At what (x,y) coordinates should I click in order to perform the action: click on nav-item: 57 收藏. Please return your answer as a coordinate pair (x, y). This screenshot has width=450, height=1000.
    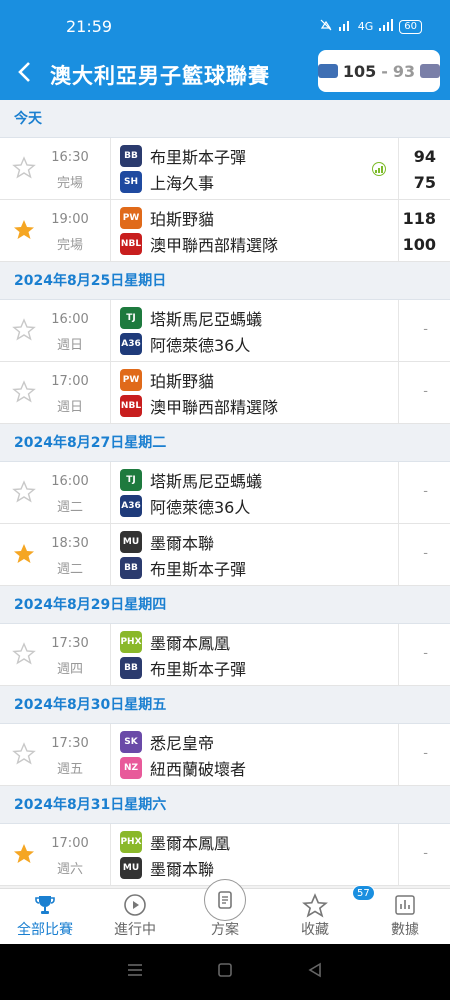
    Looking at the image, I should click on (322, 914).